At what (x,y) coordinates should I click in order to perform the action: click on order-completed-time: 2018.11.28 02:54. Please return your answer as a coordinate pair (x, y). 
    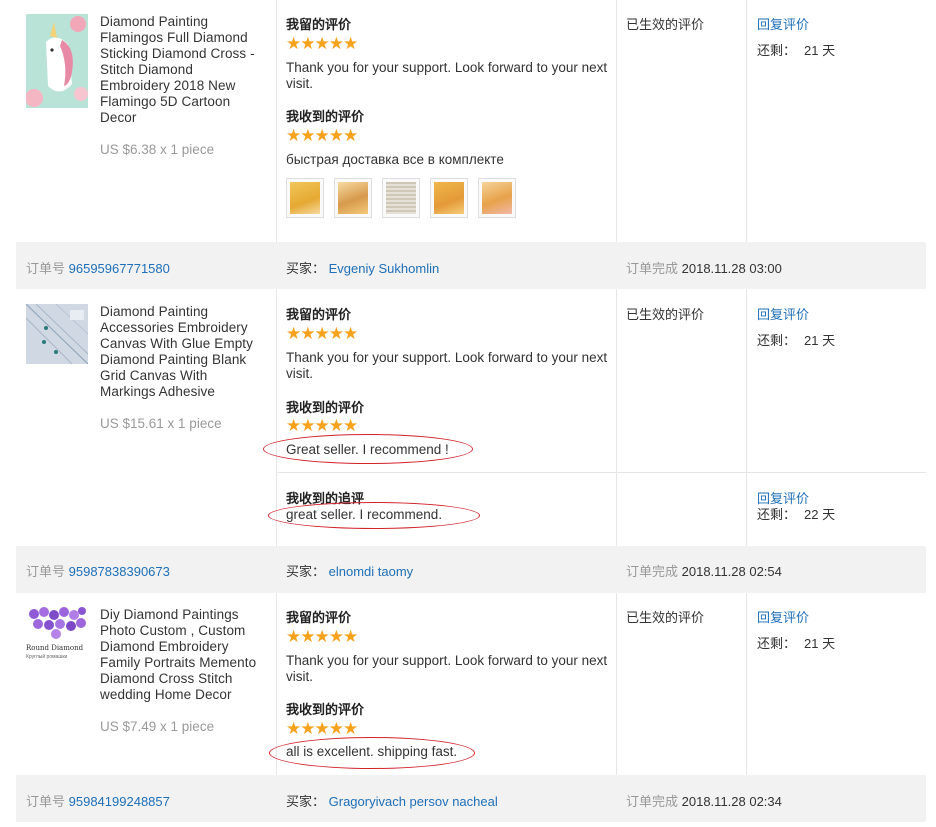
    Looking at the image, I should click on (731, 571).